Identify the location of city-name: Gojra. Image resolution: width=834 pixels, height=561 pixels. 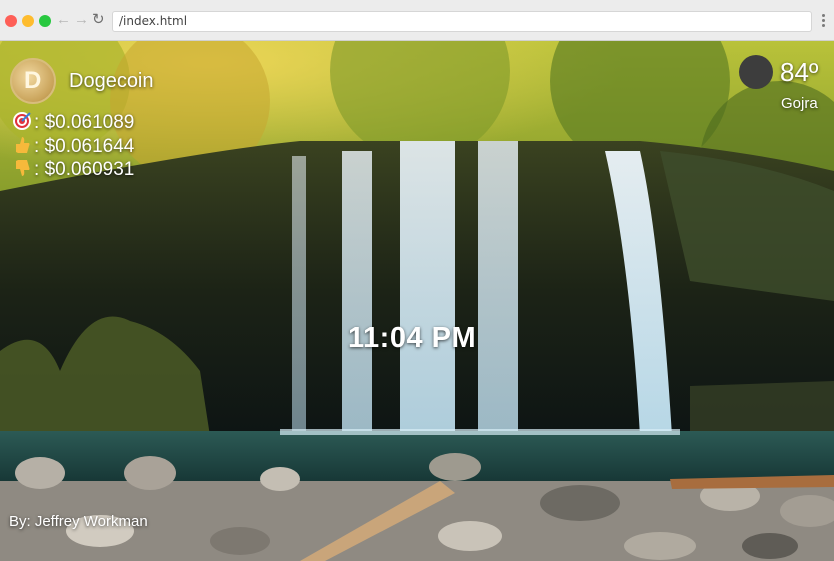
(799, 103).